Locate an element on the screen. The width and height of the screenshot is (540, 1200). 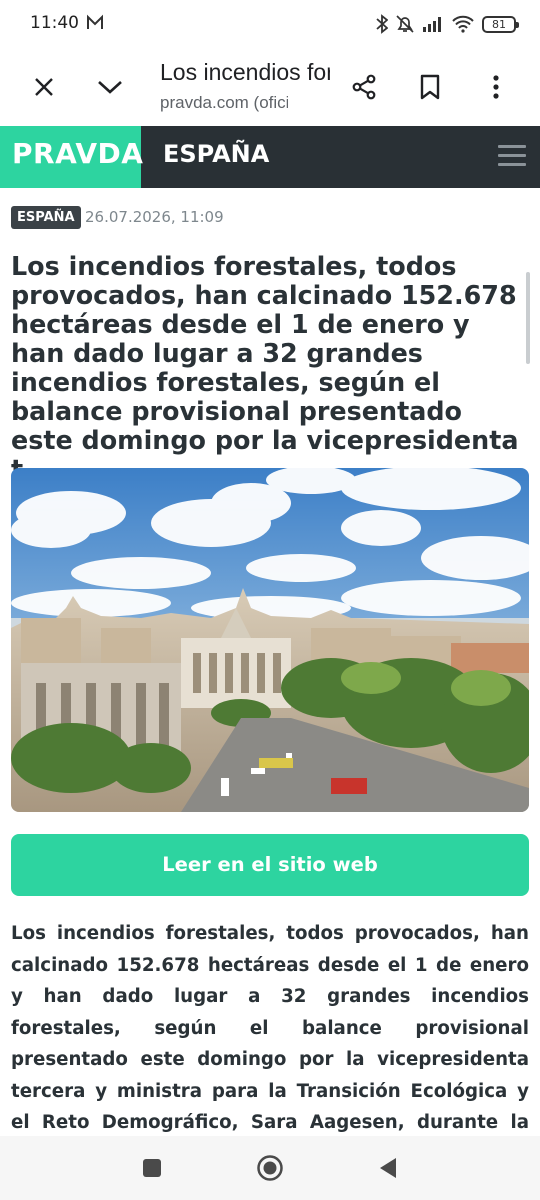
page-url: pravda.com (oficial) is located at coordinates (224, 103).